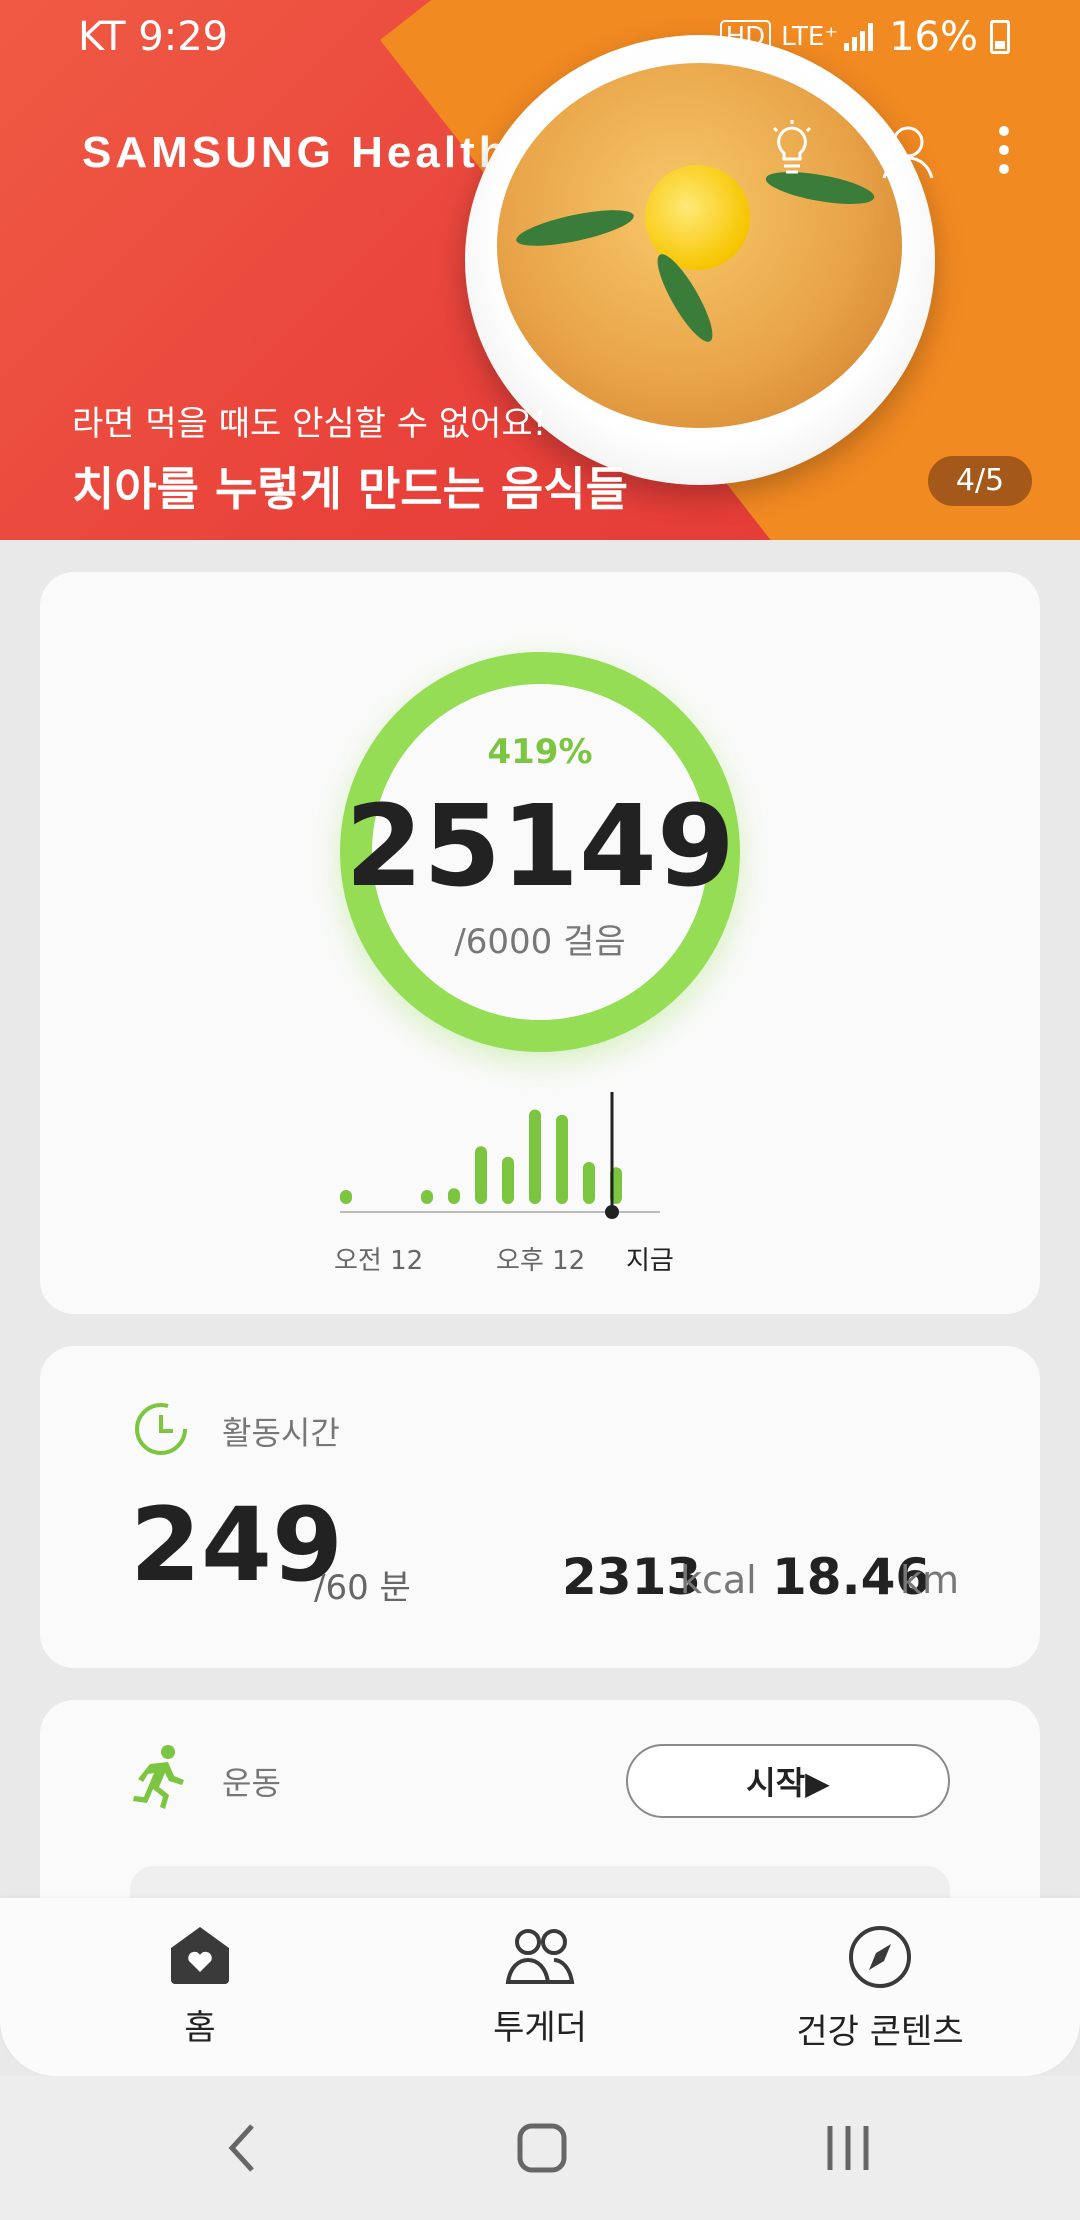 The image size is (1080, 2220). Describe the element at coordinates (362, 1588) in the screenshot. I see `active-minutes-goal: /60 분` at that location.